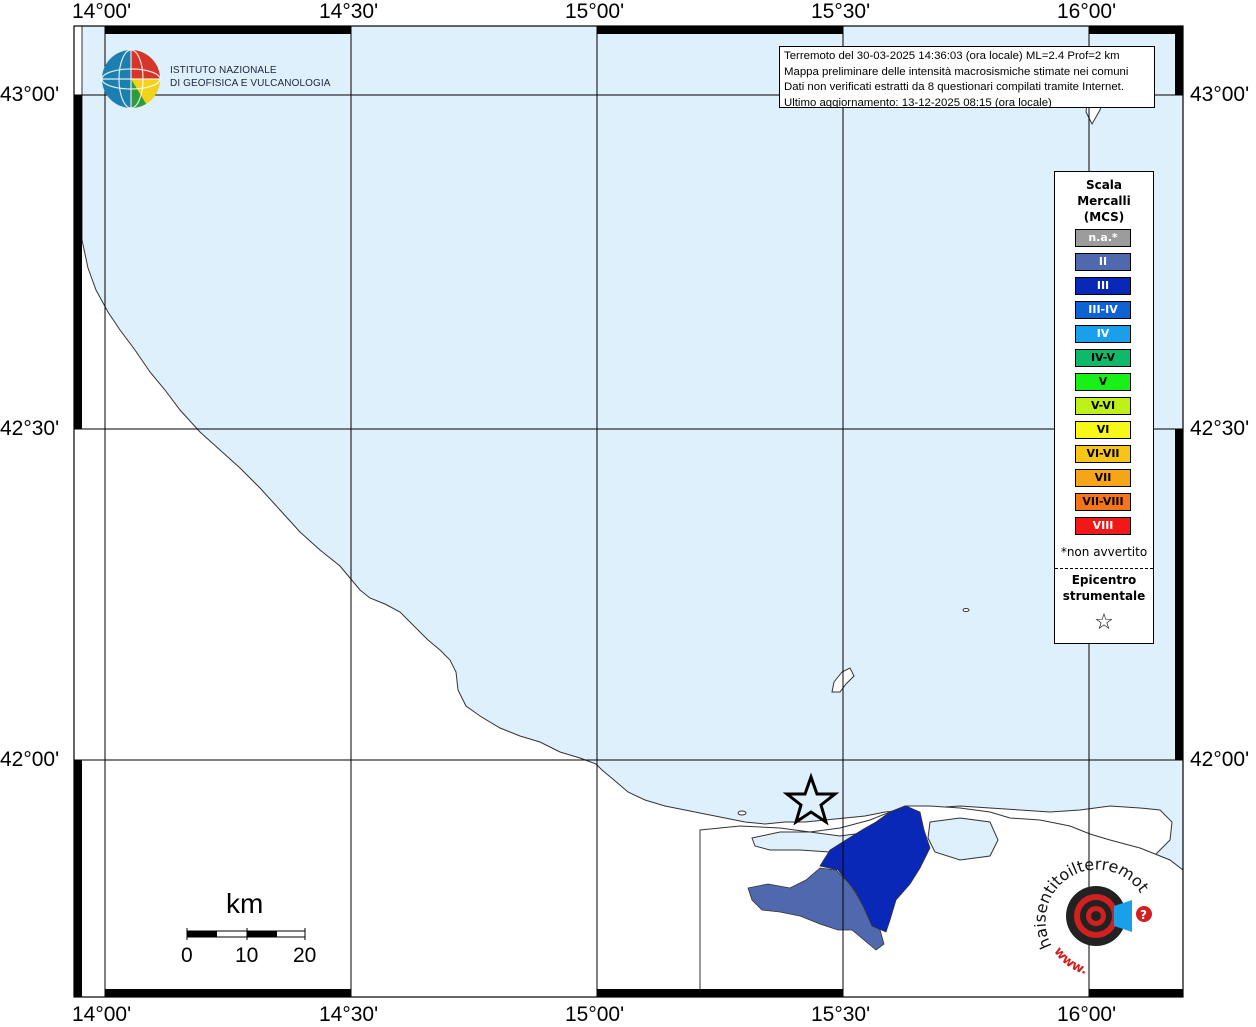 Image resolution: width=1256 pixels, height=1027 pixels. Describe the element at coordinates (1104, 217) in the screenshot. I see `legend-title-line-3: (MCS)` at that location.